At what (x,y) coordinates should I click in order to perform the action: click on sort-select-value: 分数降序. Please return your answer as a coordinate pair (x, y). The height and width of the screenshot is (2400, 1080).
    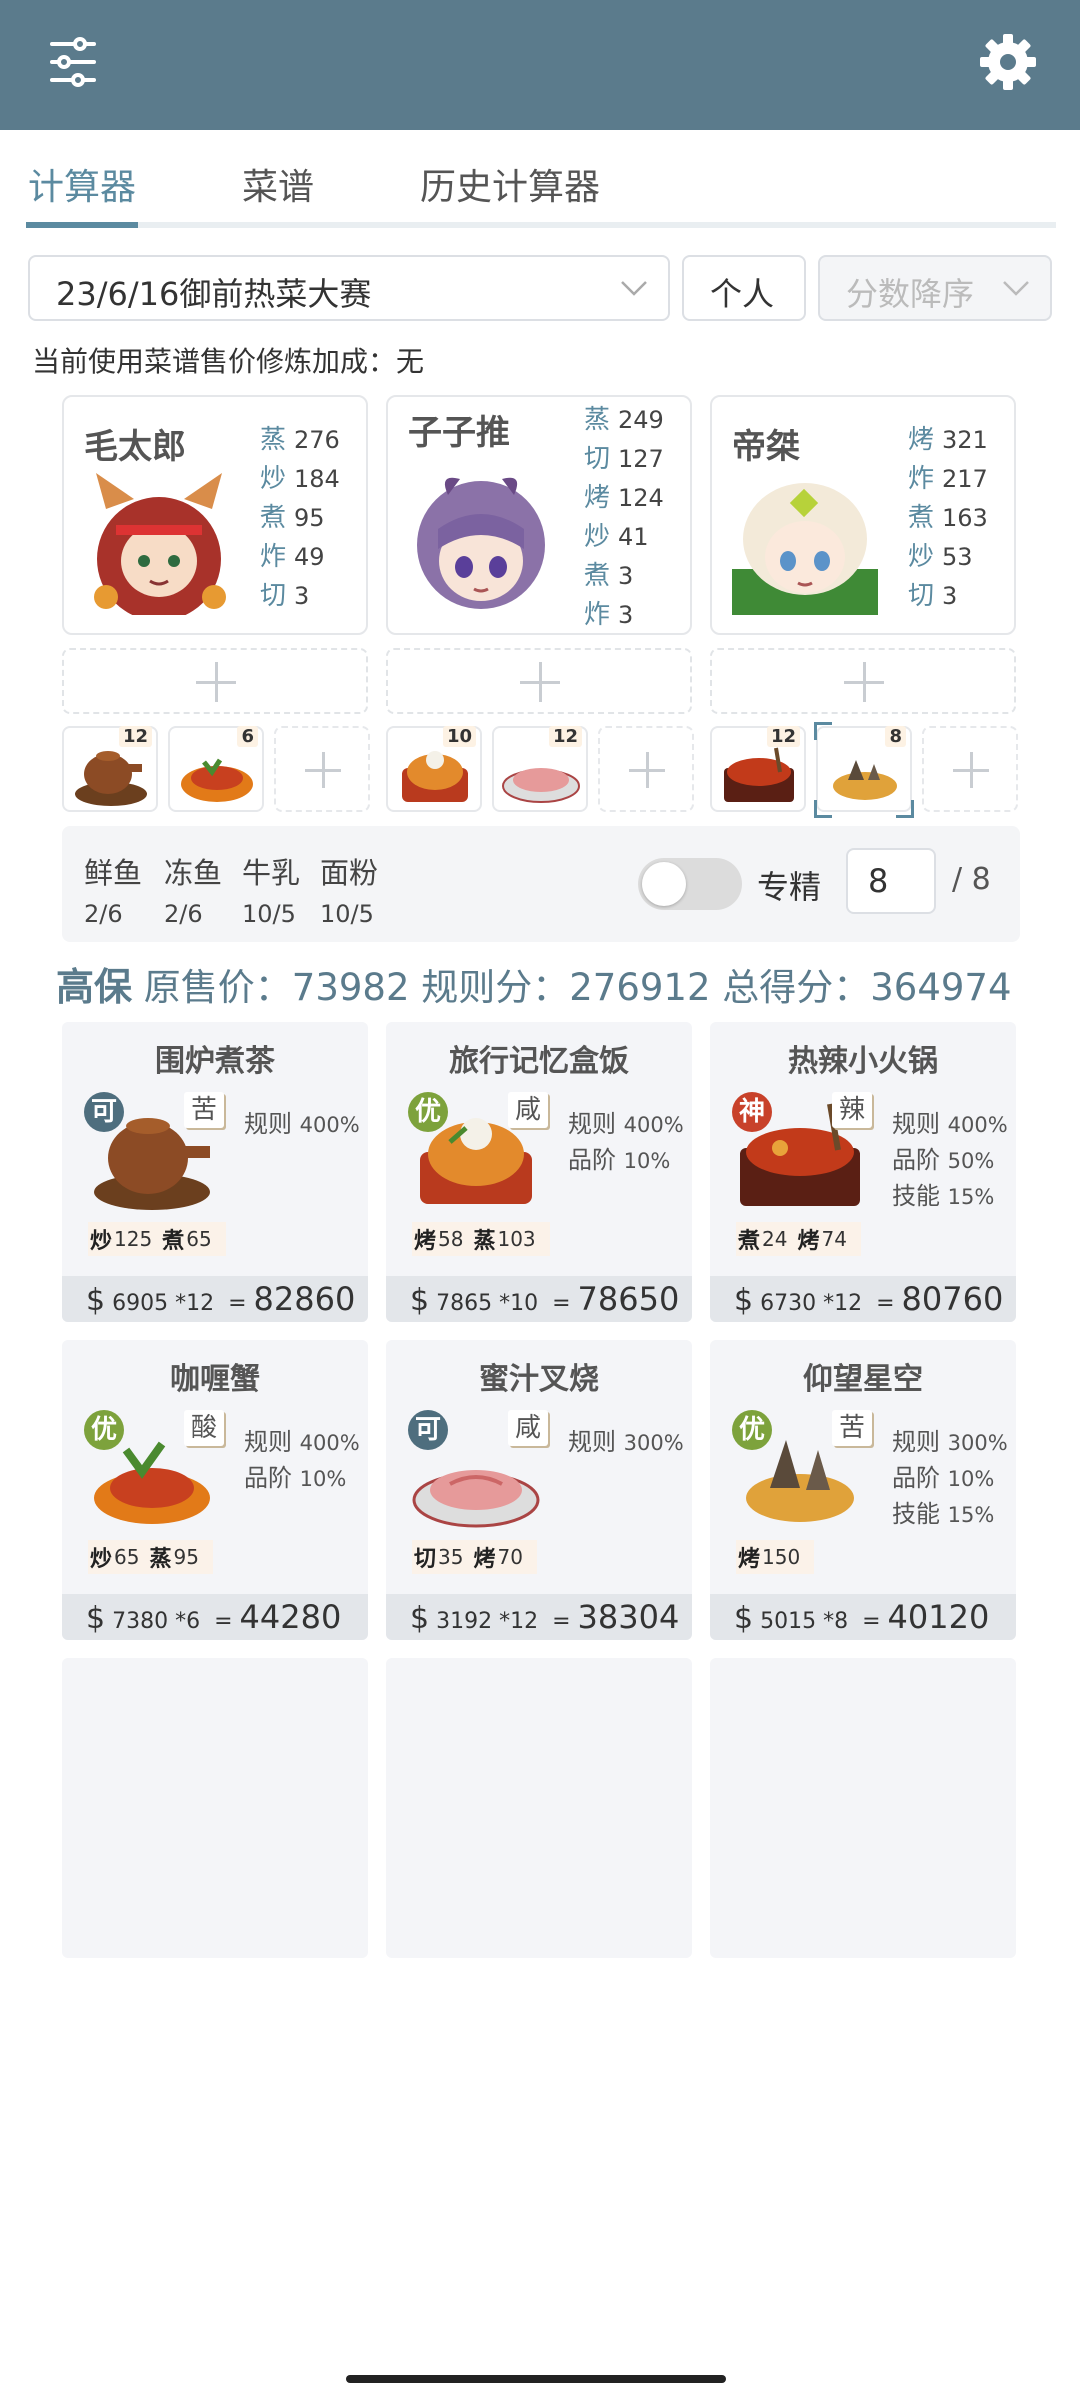
    Looking at the image, I should click on (910, 294).